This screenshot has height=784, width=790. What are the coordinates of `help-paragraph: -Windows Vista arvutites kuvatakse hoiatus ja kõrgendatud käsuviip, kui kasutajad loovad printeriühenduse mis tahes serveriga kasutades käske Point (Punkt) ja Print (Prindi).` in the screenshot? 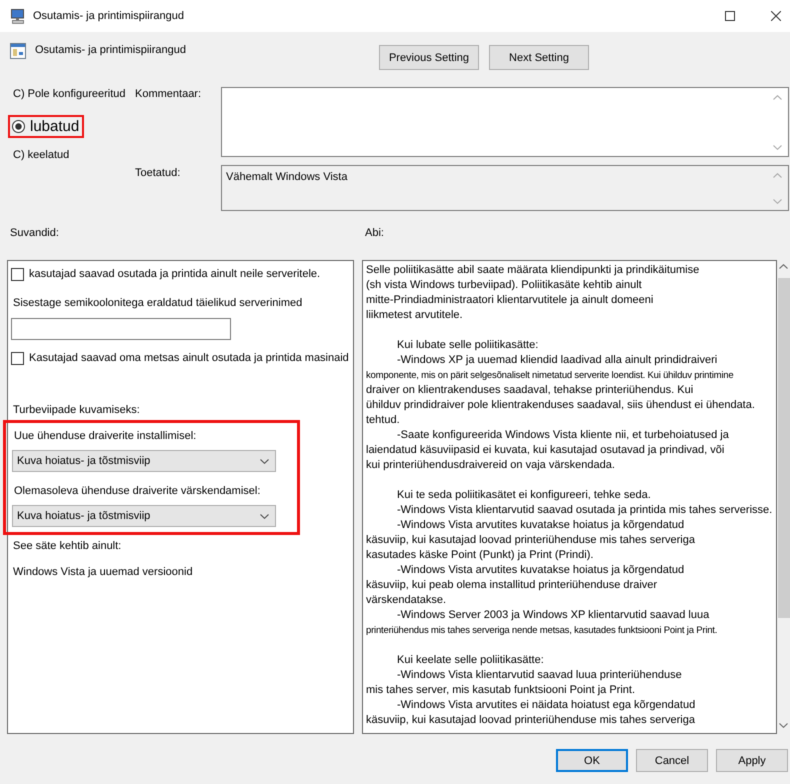 It's located at (530, 540).